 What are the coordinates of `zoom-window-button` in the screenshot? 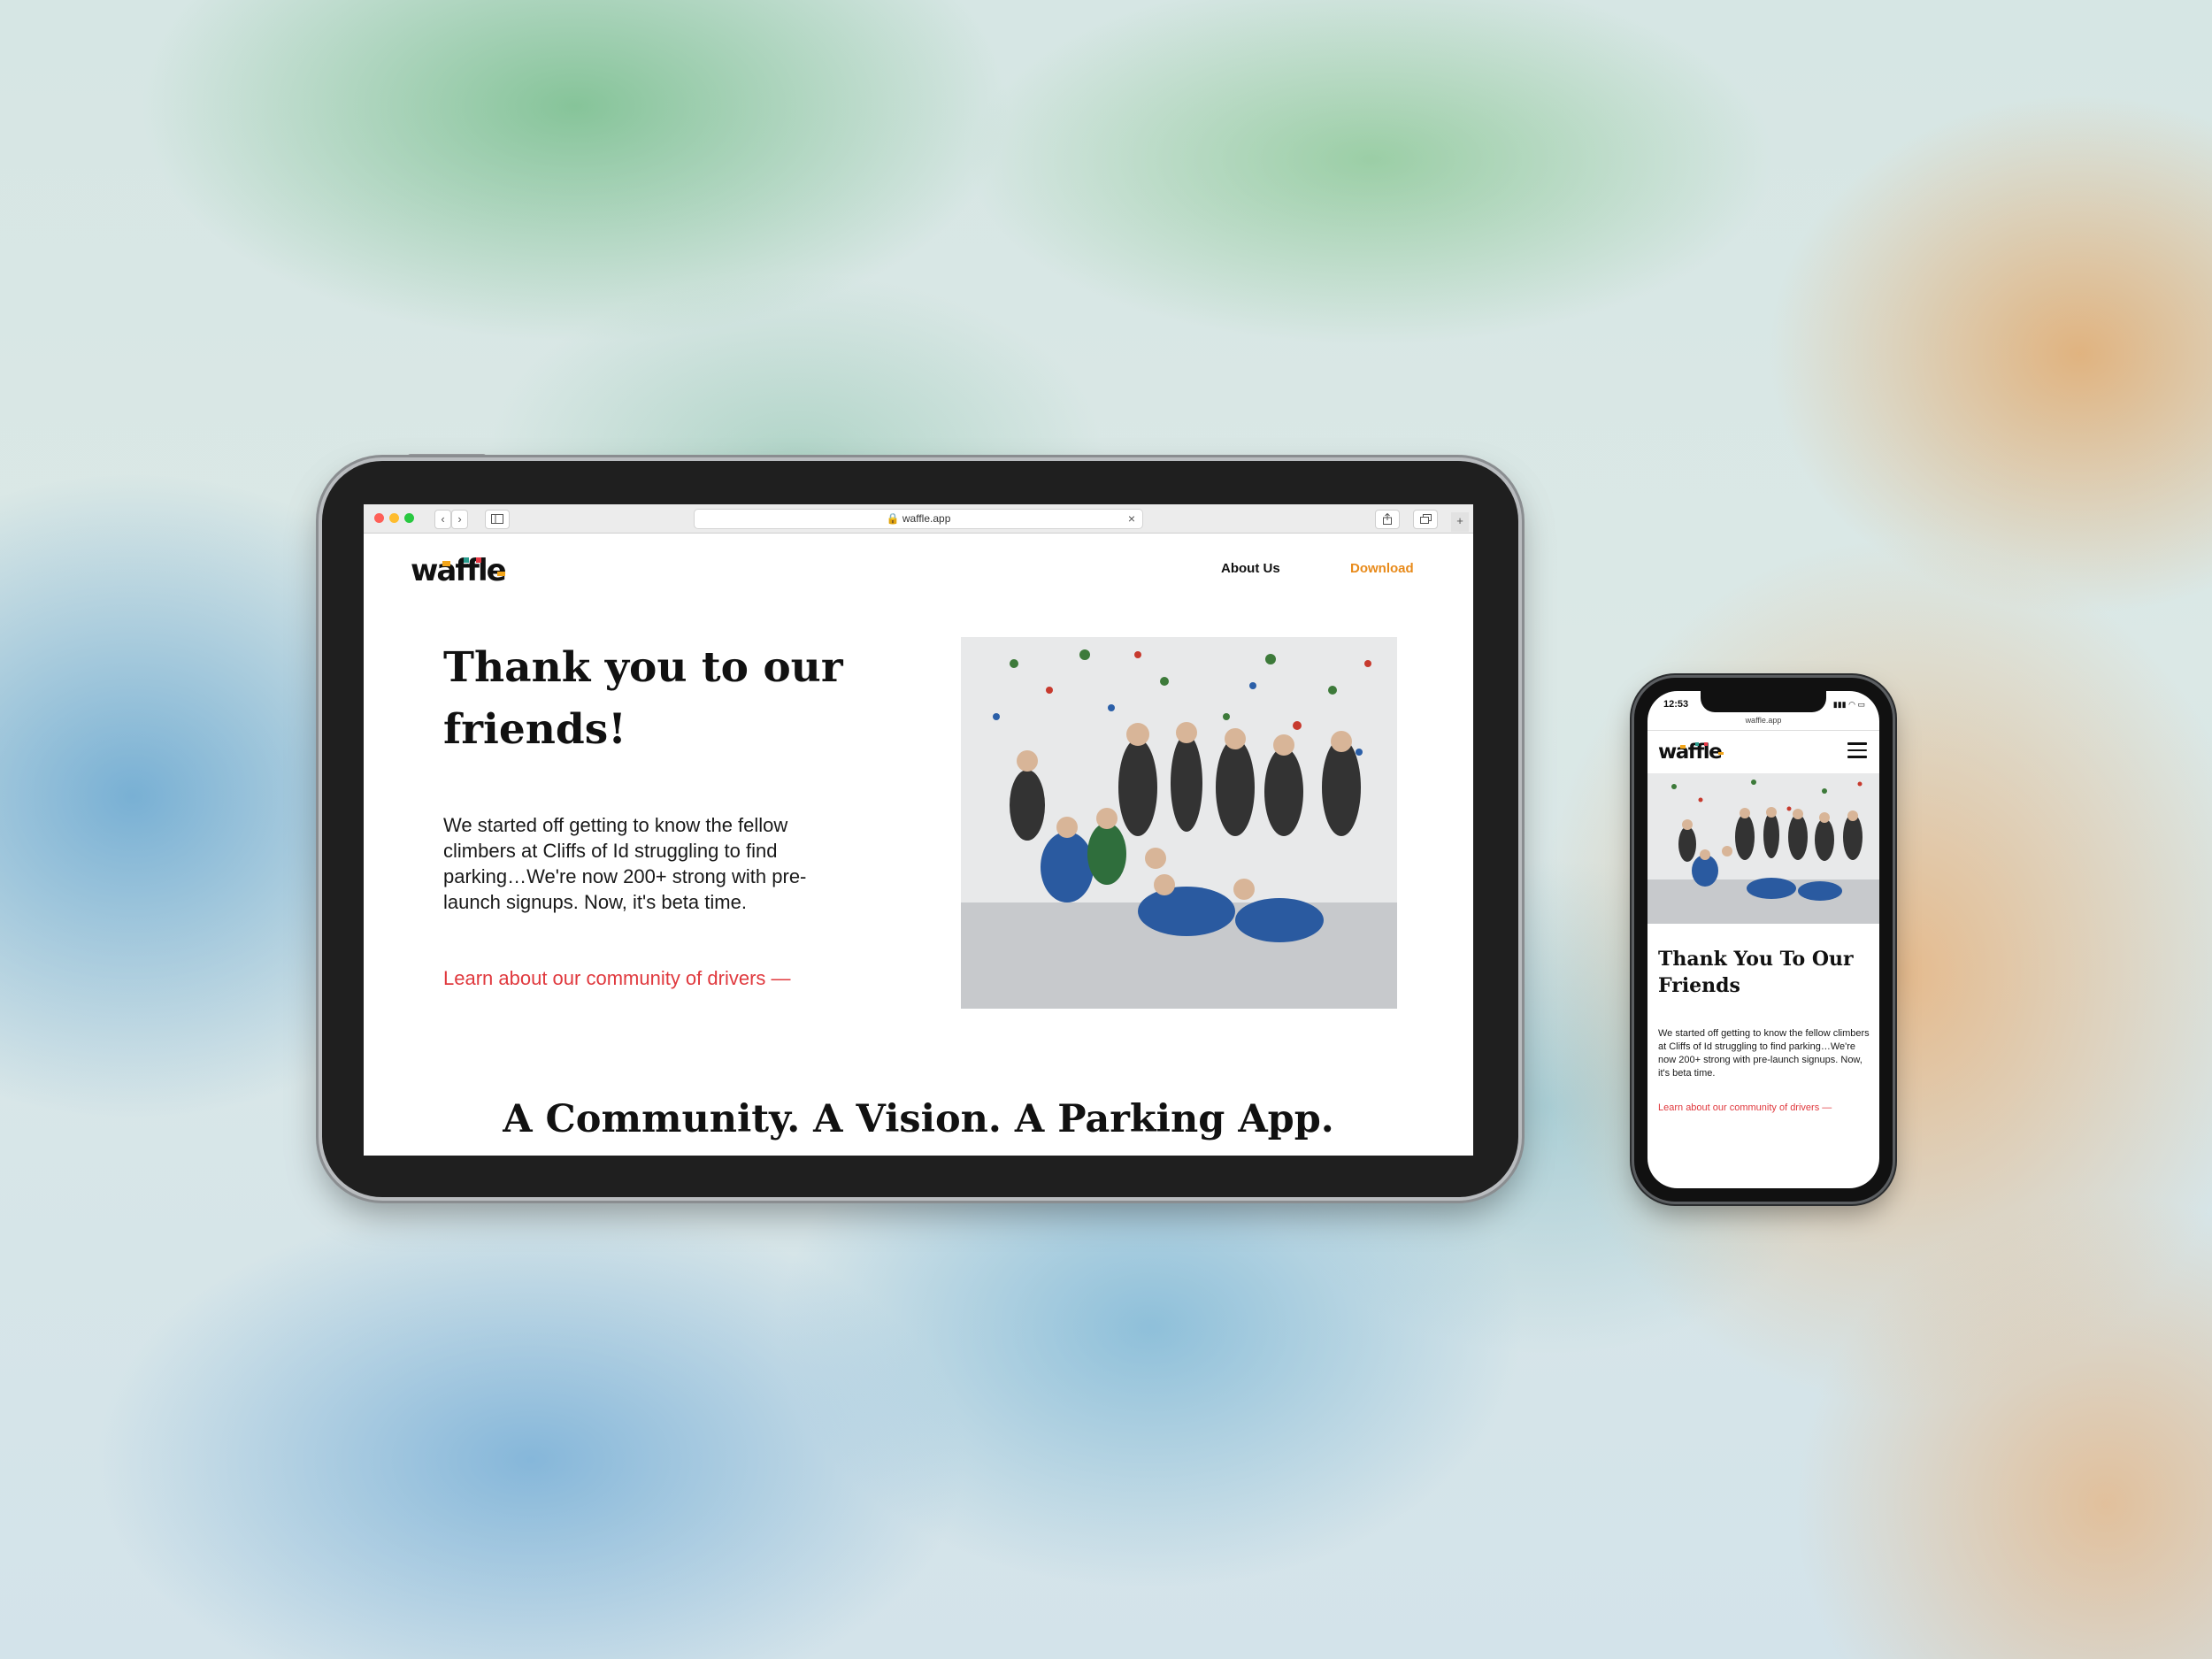 It's located at (409, 518).